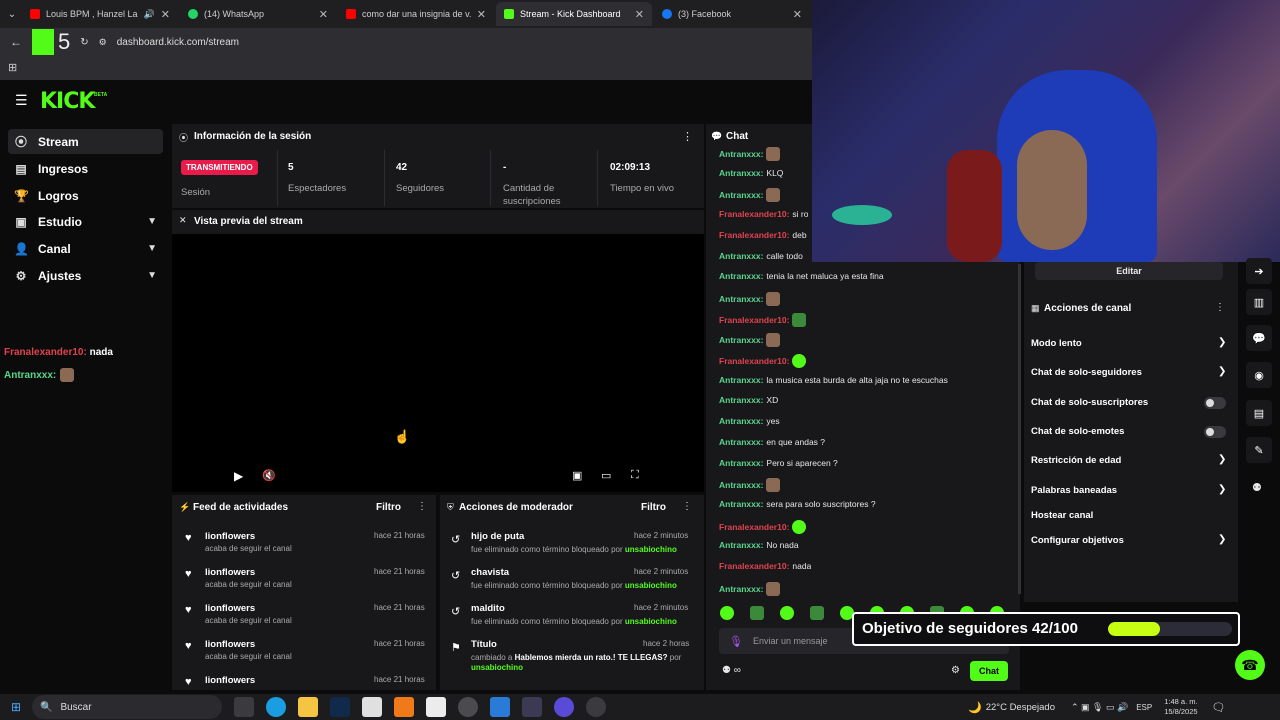  I want to click on channel-action-item: Restricción de edad, so click(1076, 460).